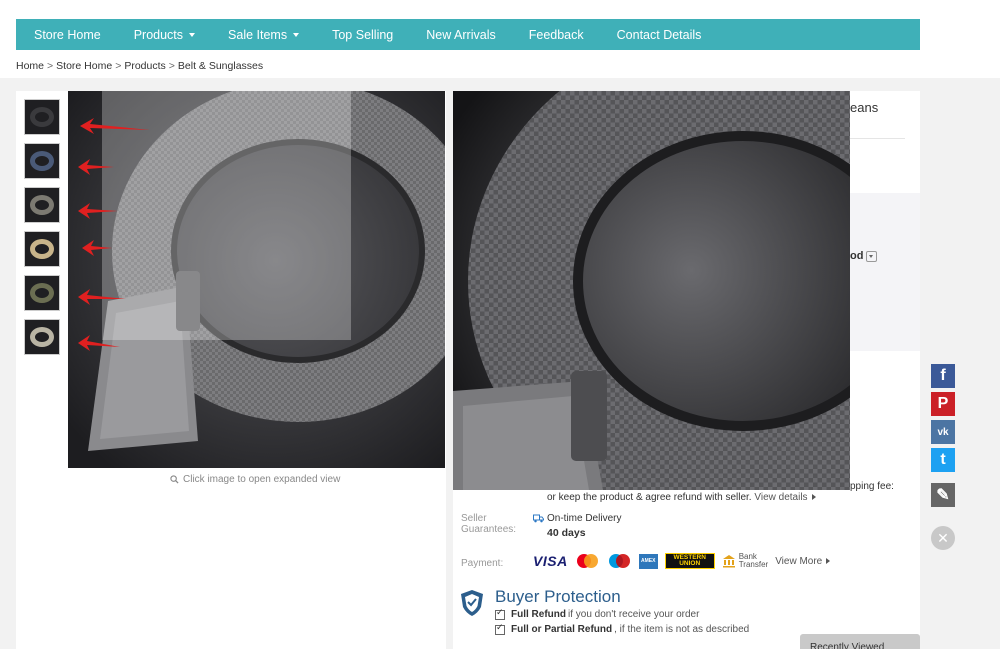 Image resolution: width=1000 pixels, height=649 pixels. I want to click on recently-viewed-tab: Recently Viewed, so click(860, 641).